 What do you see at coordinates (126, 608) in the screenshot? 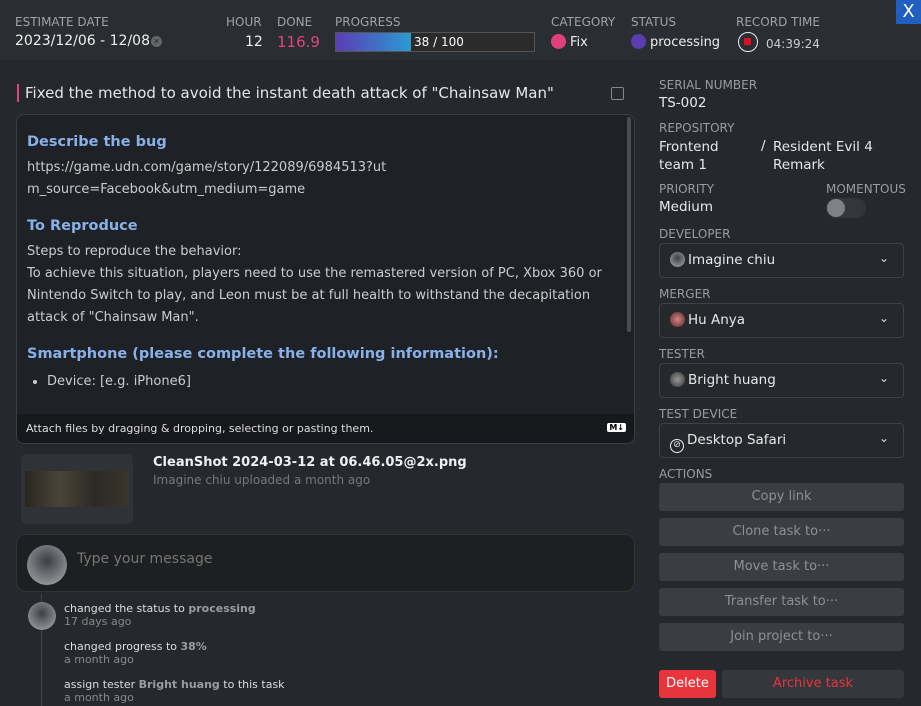
I see `activity-text: changed the status to` at bounding box center [126, 608].